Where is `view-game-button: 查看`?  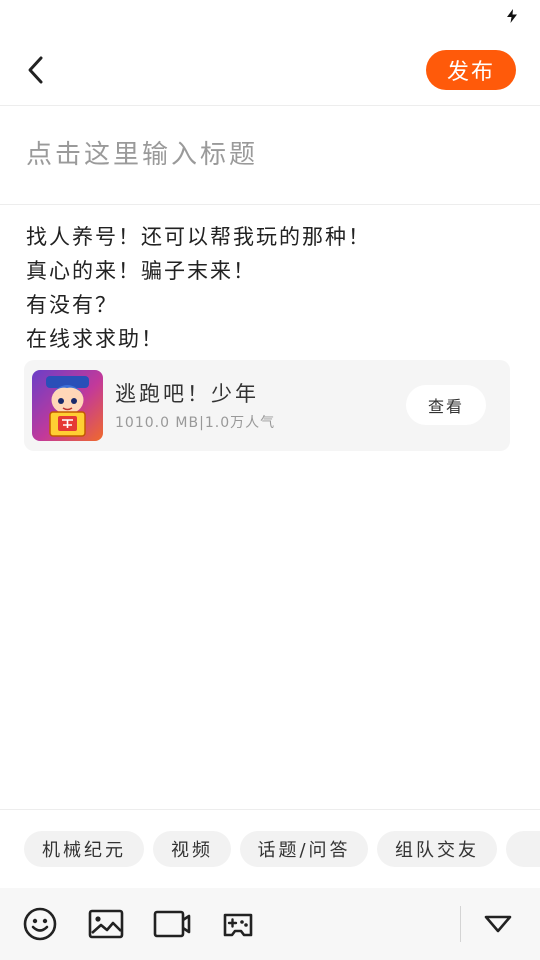 view-game-button: 查看 is located at coordinates (446, 405).